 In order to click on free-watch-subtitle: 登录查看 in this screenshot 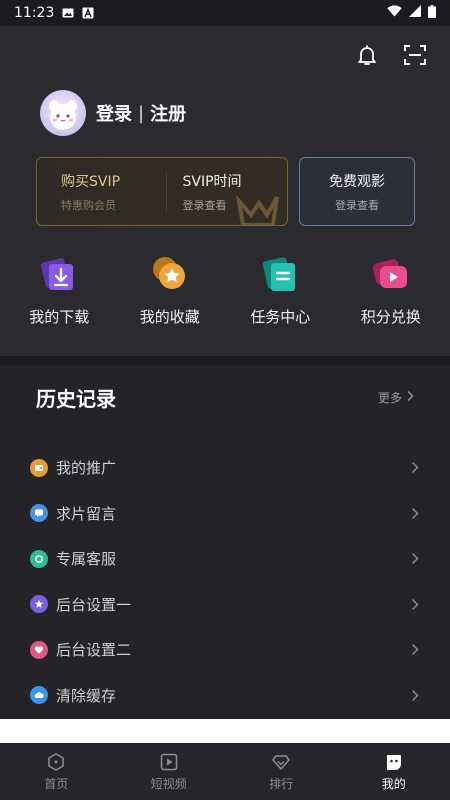, I will do `click(357, 205)`.